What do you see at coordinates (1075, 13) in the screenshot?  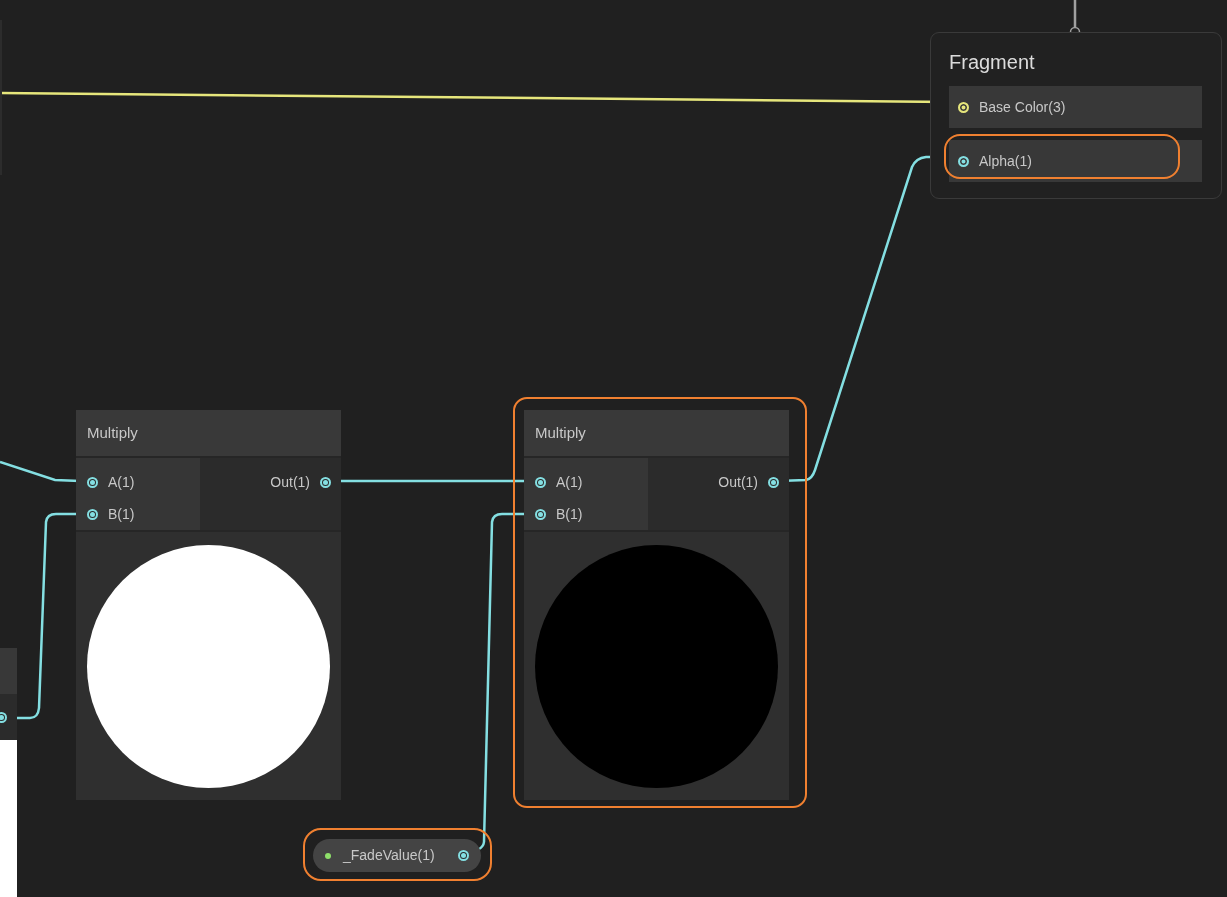 I see `connection-wire` at bounding box center [1075, 13].